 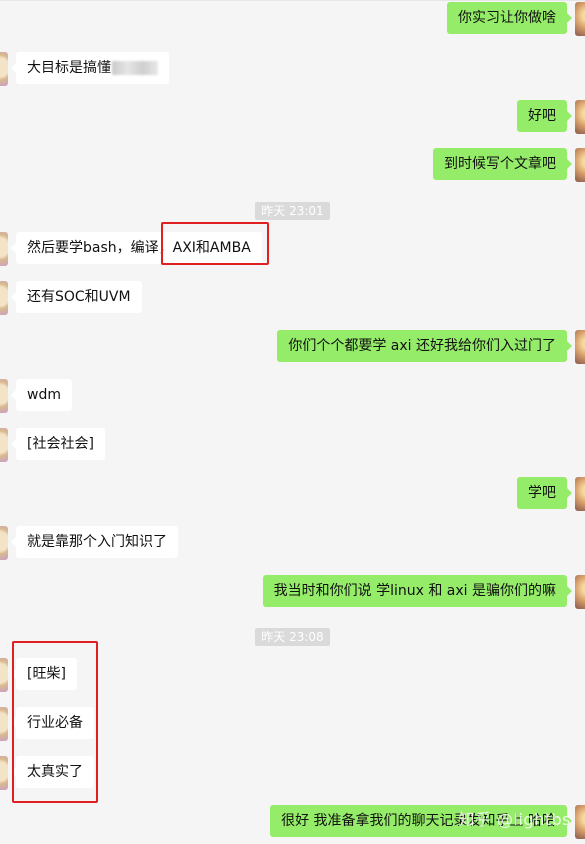 I want to click on message-bubble: 你实习让你做啥, so click(x=509, y=18).